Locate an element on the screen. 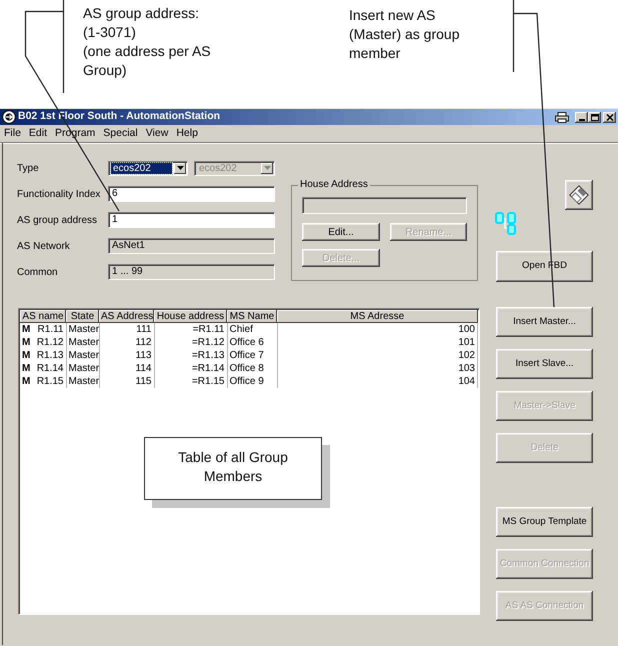  table-cell: 100 is located at coordinates (377, 329).